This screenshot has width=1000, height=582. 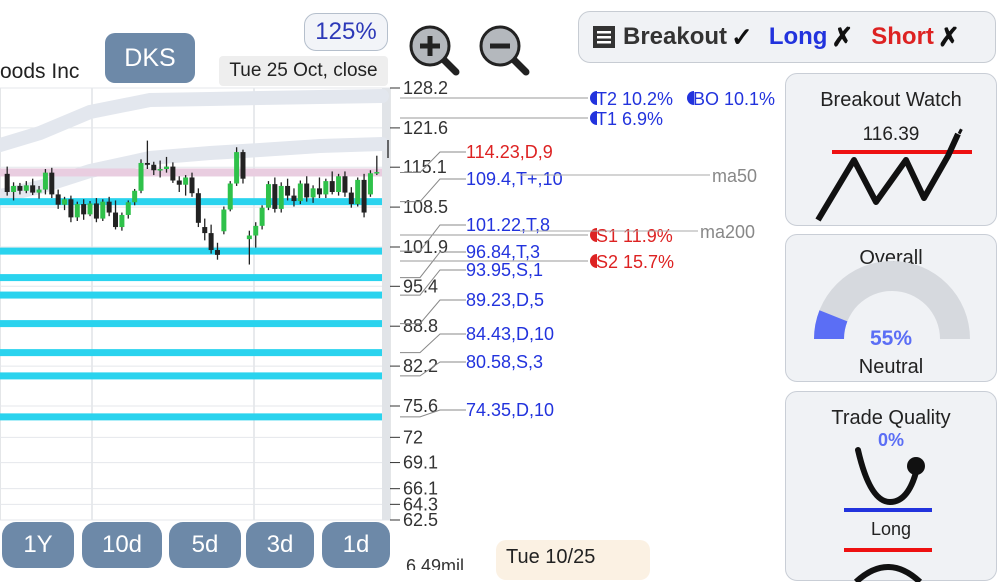 What do you see at coordinates (514, 179) in the screenshot?
I see `support-level-label-1: 109.4,T+,10` at bounding box center [514, 179].